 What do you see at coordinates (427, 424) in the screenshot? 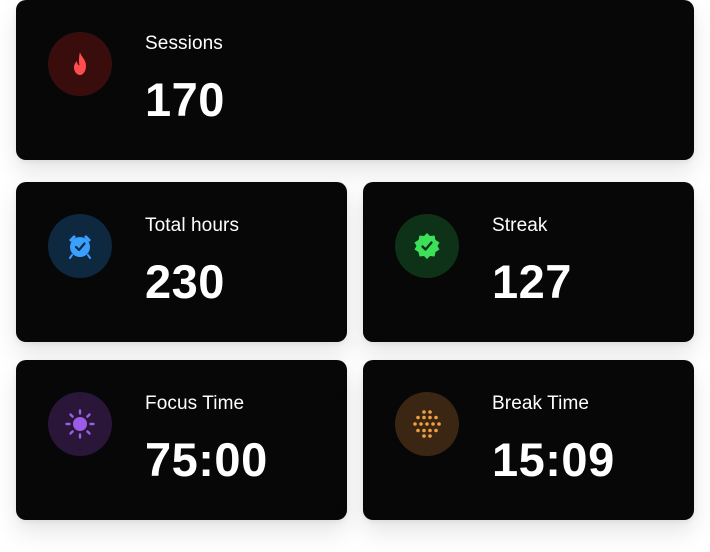
I see `dots-grid-icon` at bounding box center [427, 424].